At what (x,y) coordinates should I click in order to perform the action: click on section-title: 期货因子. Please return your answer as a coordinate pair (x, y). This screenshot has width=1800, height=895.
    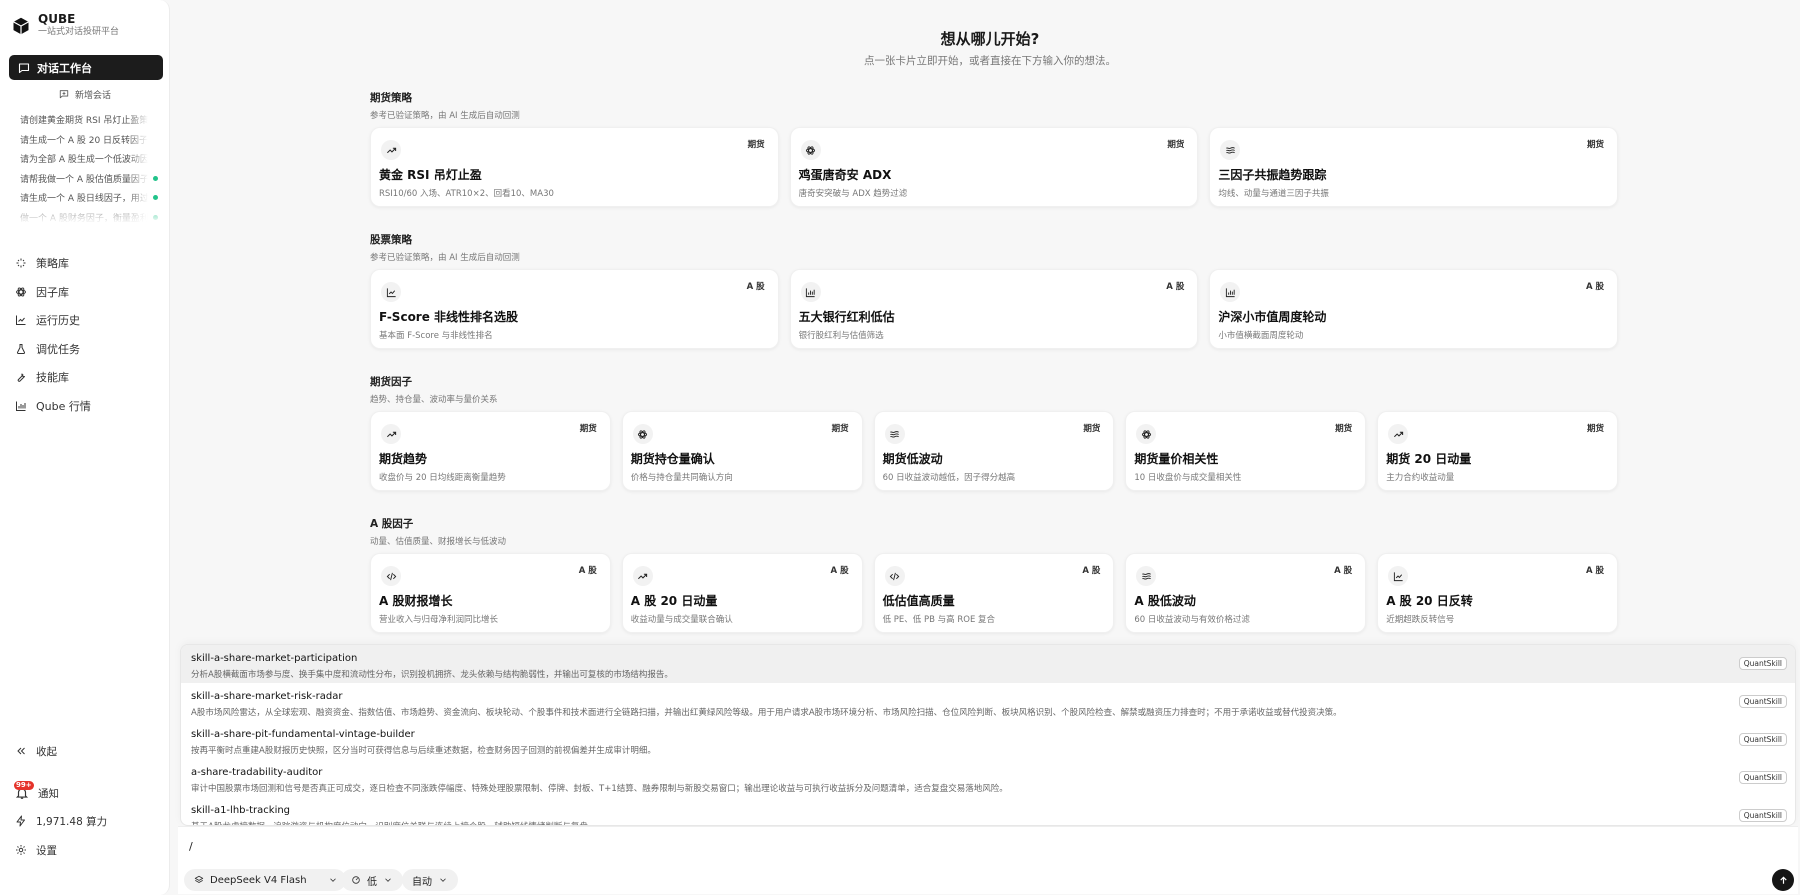
    Looking at the image, I should click on (391, 382).